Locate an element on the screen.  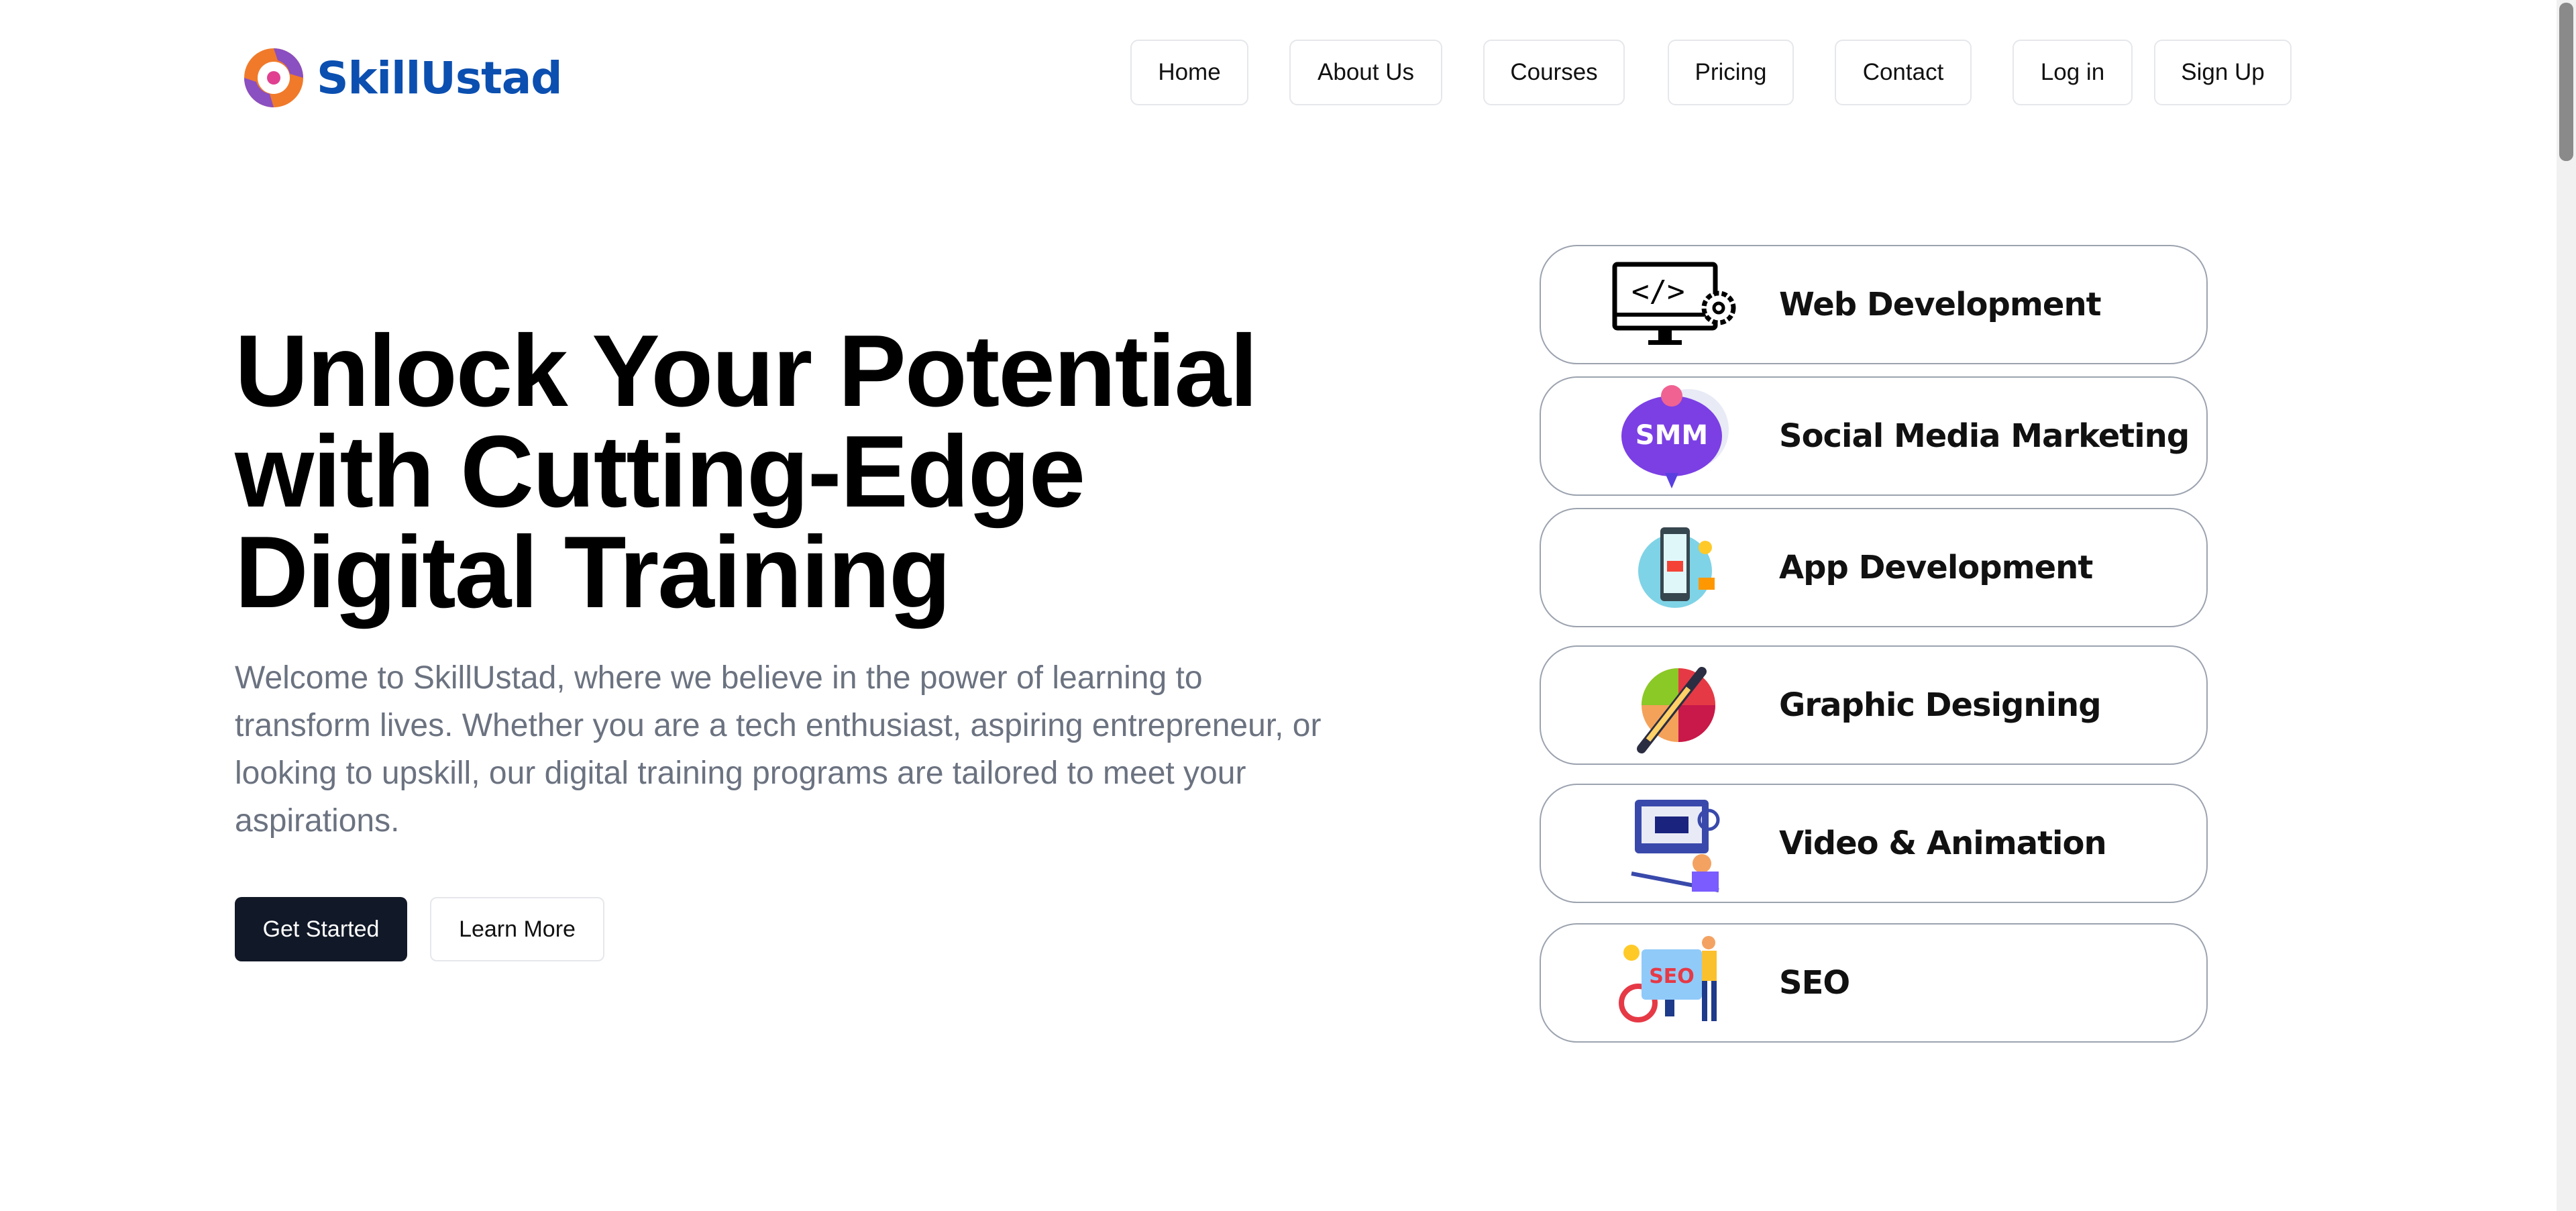
signup-button: Sign Up is located at coordinates (2223, 72).